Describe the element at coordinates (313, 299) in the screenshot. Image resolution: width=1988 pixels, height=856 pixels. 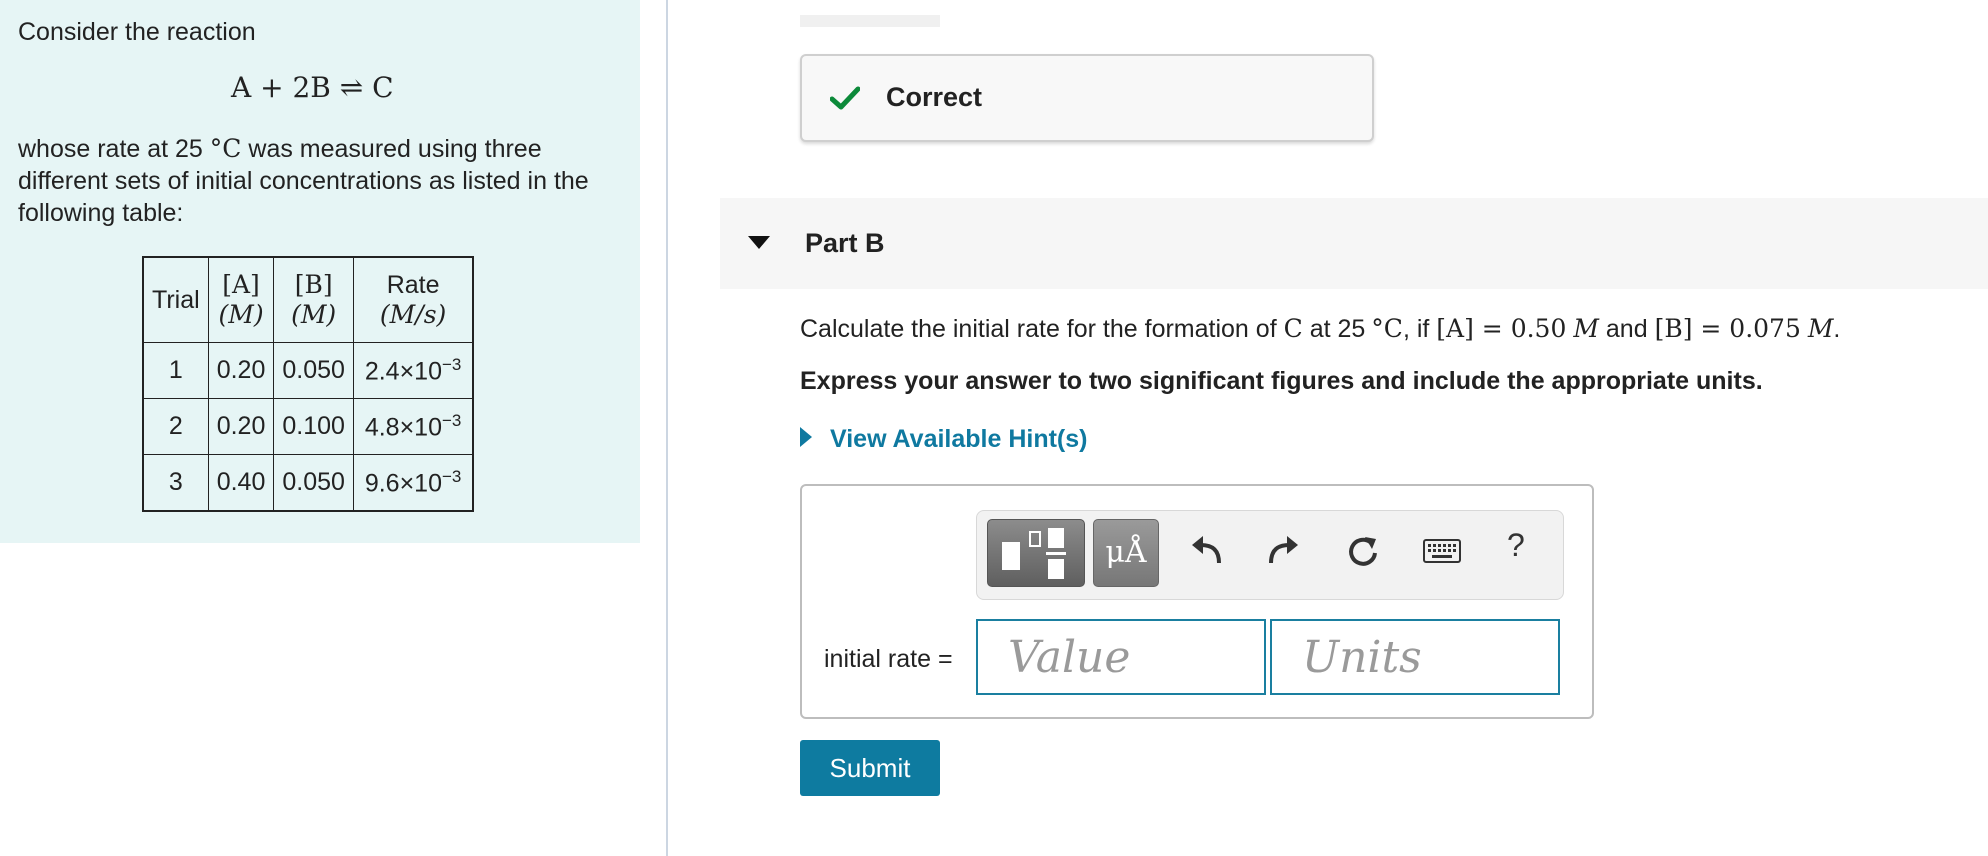
I see `header-conc-b: [B] (M)` at that location.